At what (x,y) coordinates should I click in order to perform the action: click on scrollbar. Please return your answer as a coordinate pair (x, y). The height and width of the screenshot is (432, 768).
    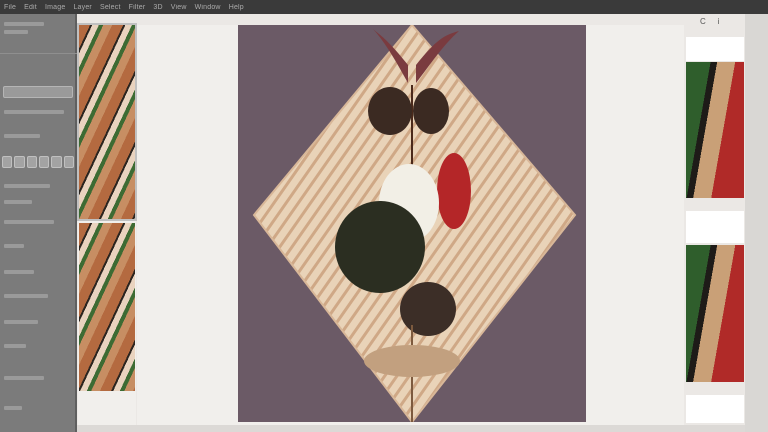
    Looking at the image, I should click on (756, 223).